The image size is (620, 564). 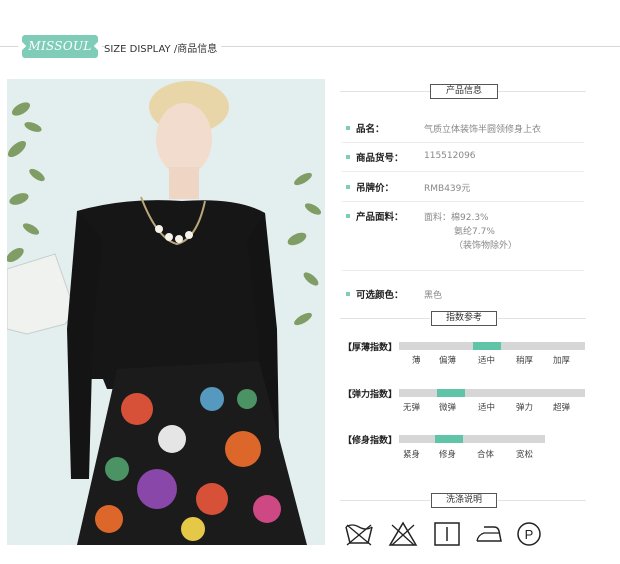 What do you see at coordinates (433, 296) in the screenshot?
I see `color-value: 黑色` at bounding box center [433, 296].